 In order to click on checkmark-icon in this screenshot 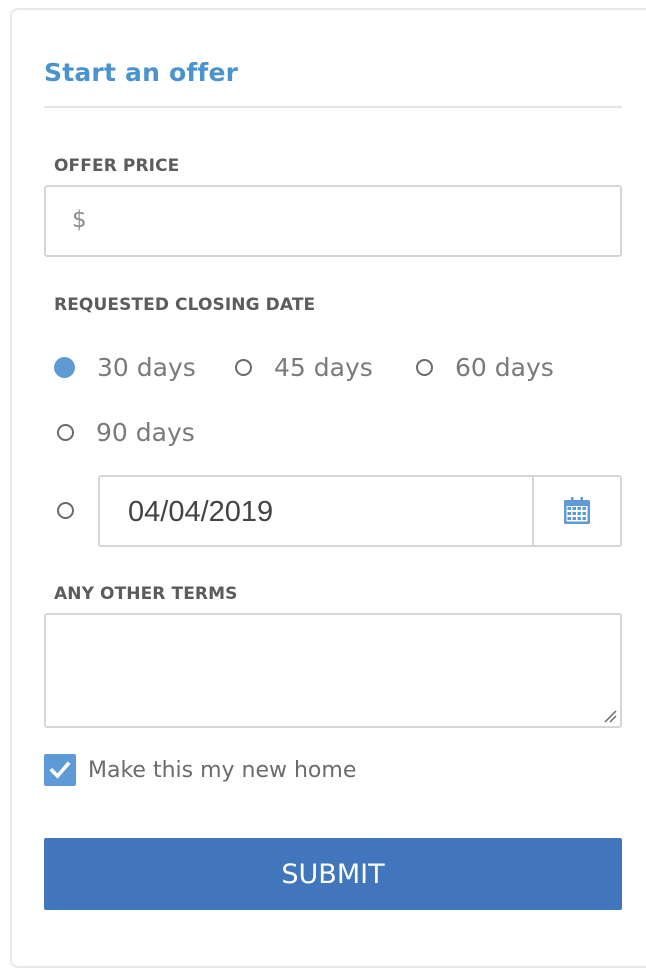, I will do `click(60, 770)`.